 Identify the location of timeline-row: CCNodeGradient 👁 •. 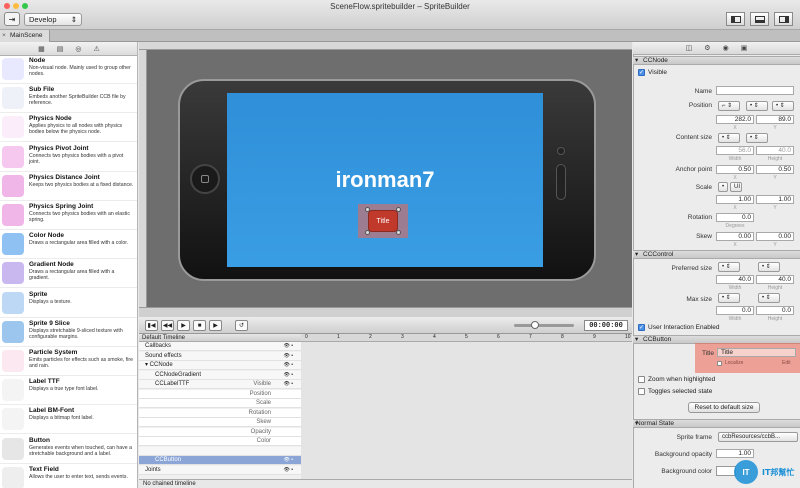
(220, 375).